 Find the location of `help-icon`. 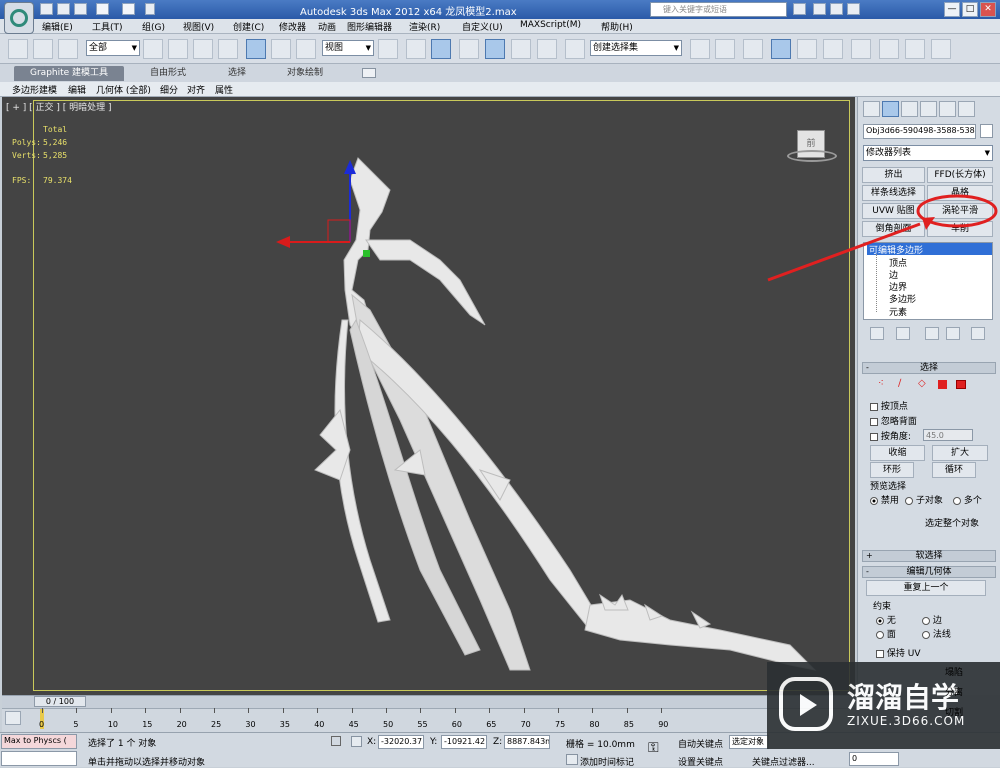

help-icon is located at coordinates (853, 9).